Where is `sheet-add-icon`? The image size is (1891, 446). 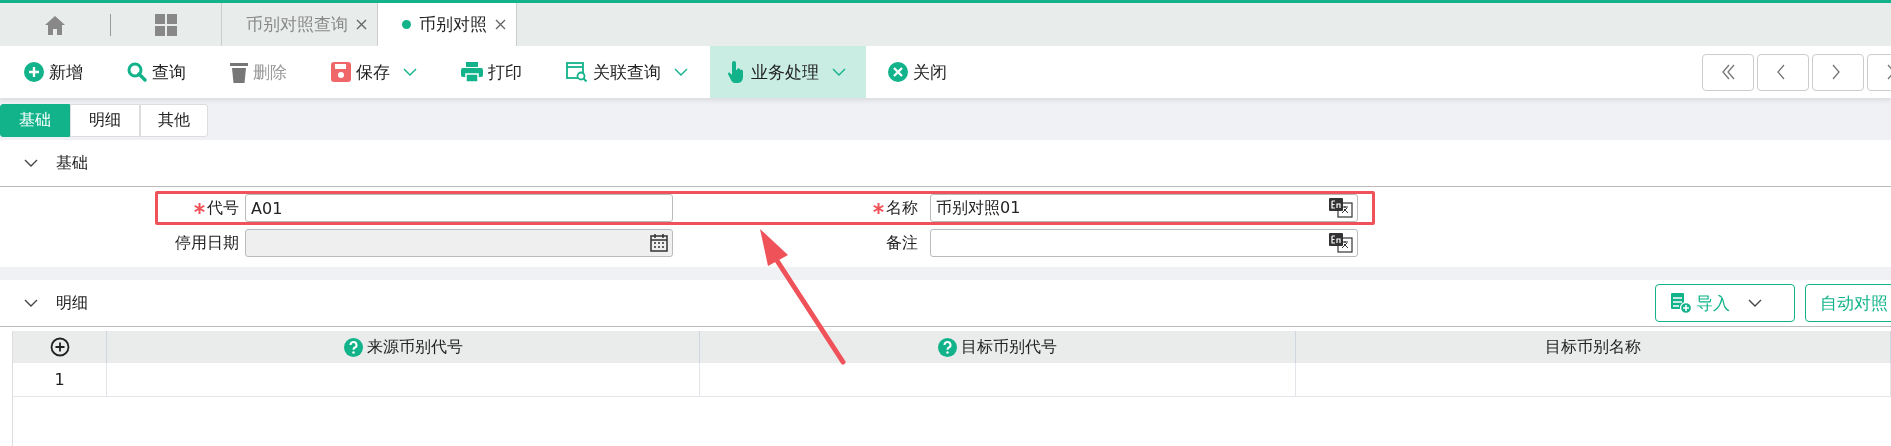
sheet-add-icon is located at coordinates (1681, 303).